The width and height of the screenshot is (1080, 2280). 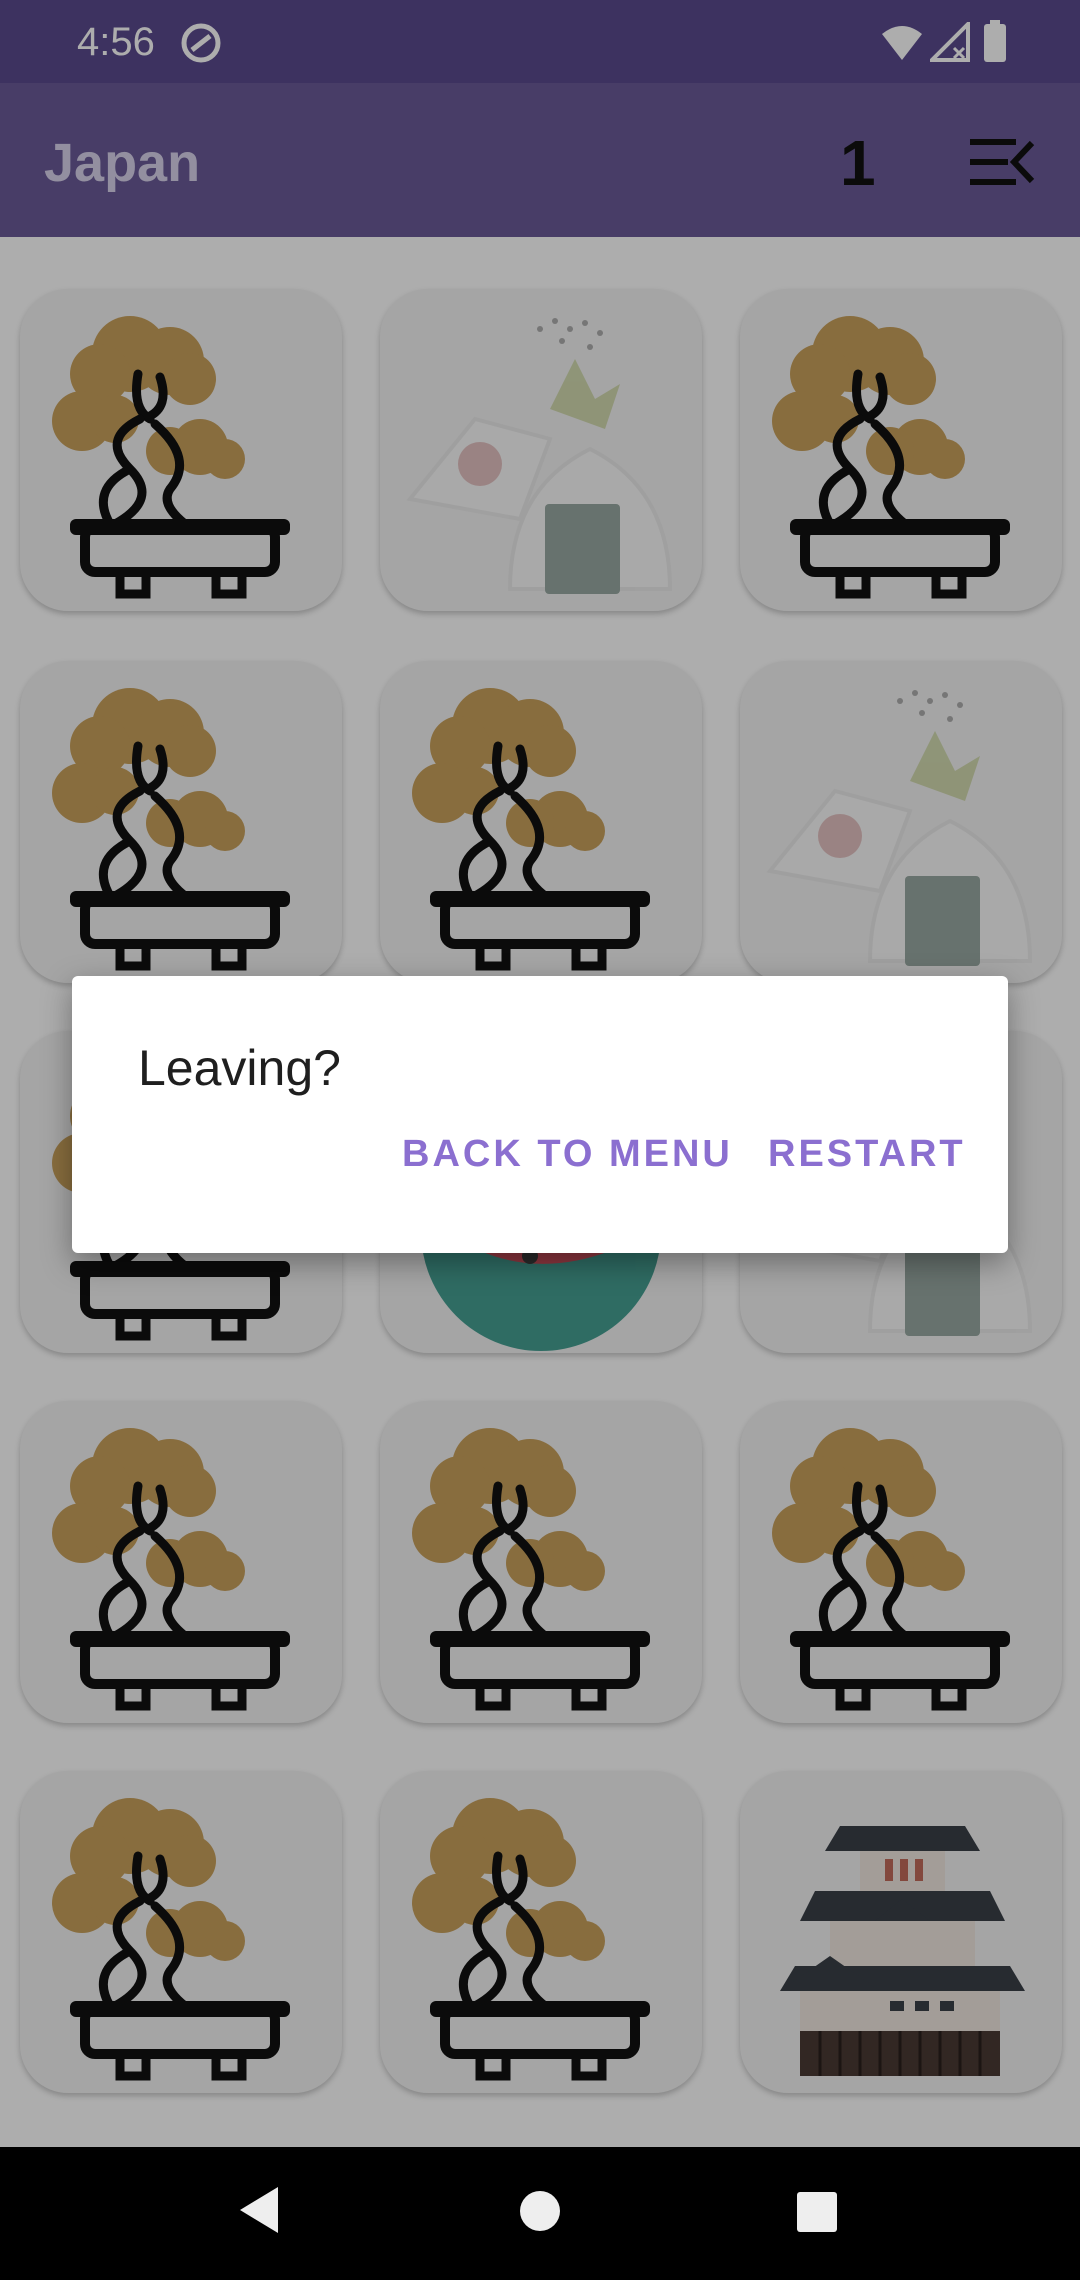 What do you see at coordinates (567, 1154) in the screenshot?
I see `back-to-menu-button: BACK TO MENU` at bounding box center [567, 1154].